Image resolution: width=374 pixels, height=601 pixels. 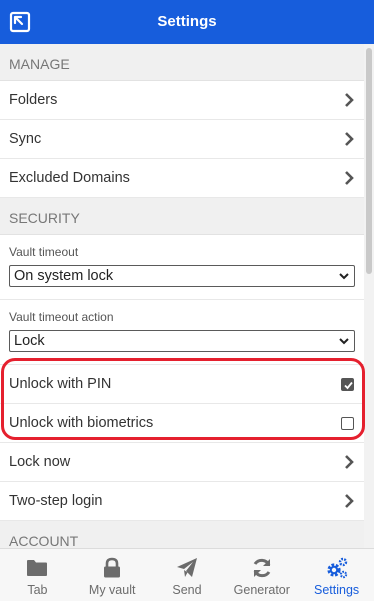 I want to click on tab-send: Send, so click(x=187, y=575).